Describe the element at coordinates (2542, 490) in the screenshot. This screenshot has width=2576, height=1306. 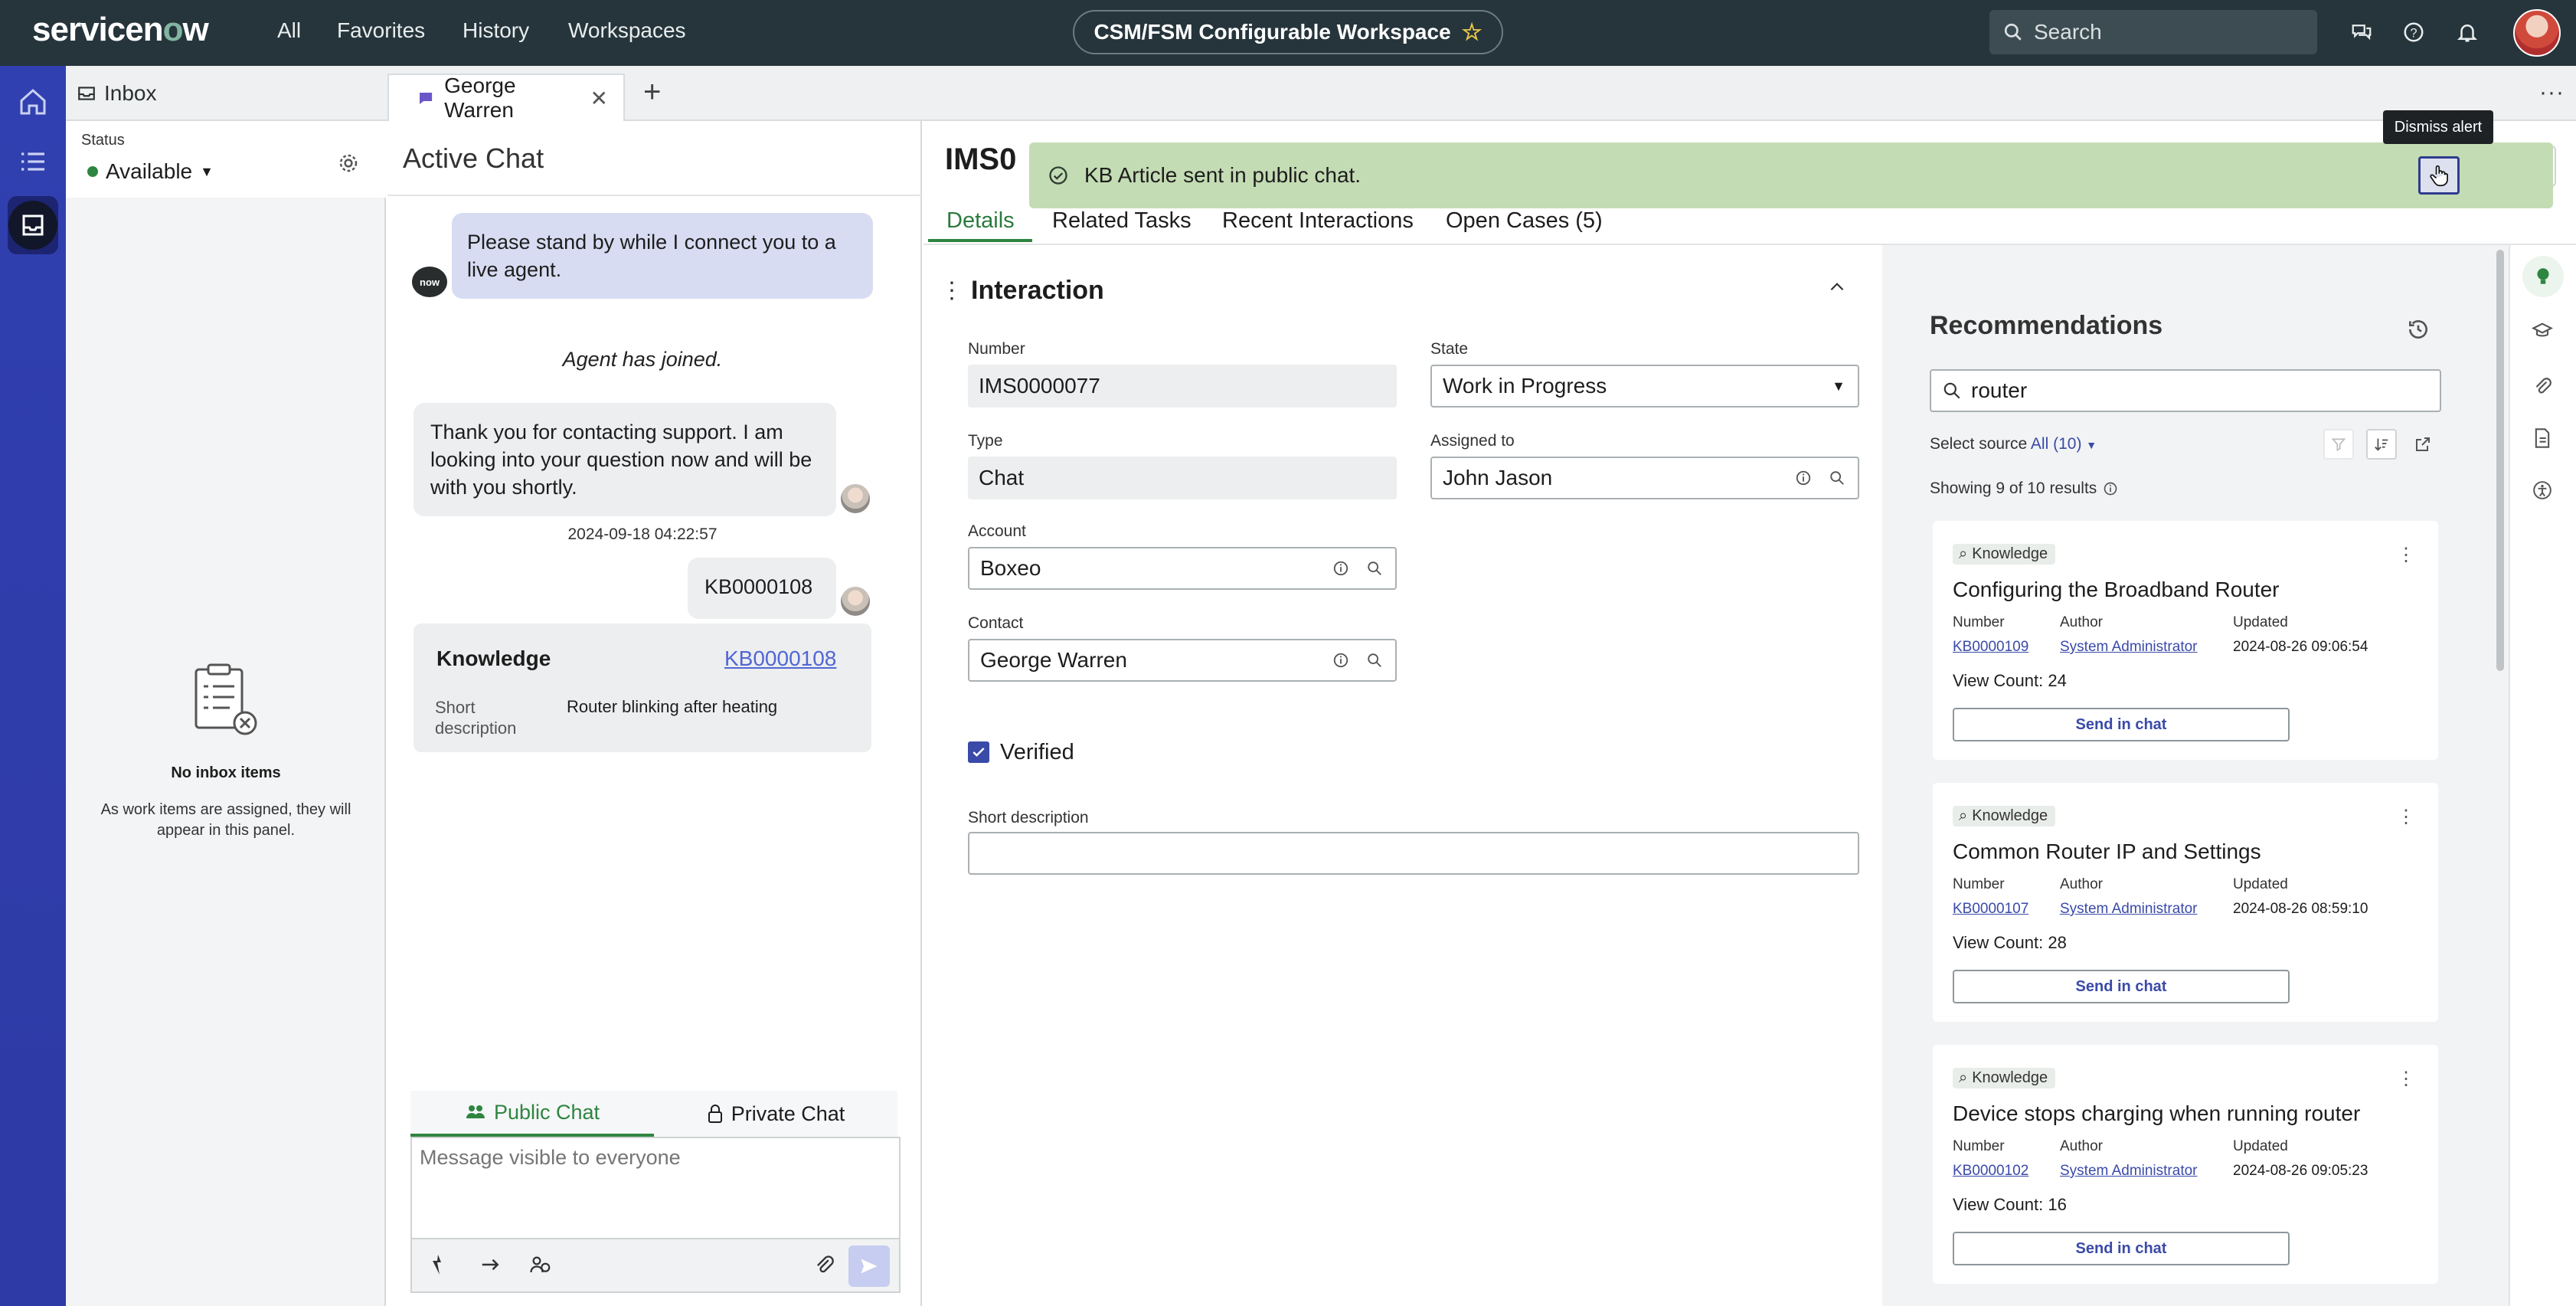
I see `accessibility-icon` at that location.